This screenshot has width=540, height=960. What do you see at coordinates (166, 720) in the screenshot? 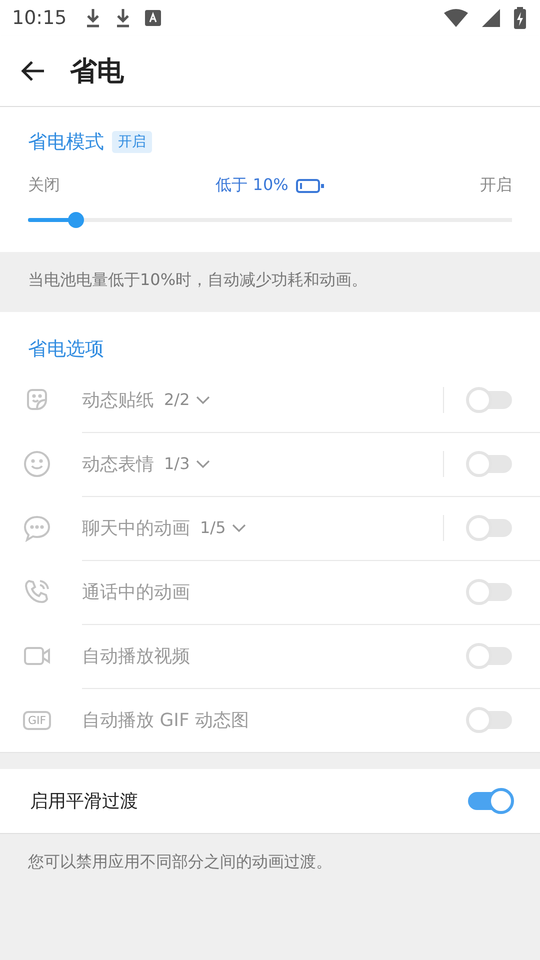
I see `option-label: 自动播放 GIF 动态图` at bounding box center [166, 720].